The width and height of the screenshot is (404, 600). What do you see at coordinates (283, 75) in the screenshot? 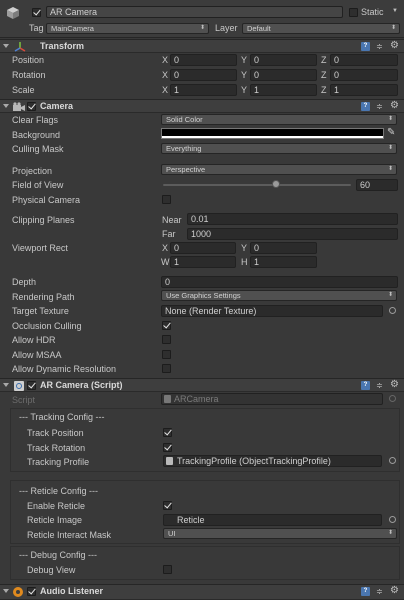
I see `rotation-y-field: 0` at bounding box center [283, 75].